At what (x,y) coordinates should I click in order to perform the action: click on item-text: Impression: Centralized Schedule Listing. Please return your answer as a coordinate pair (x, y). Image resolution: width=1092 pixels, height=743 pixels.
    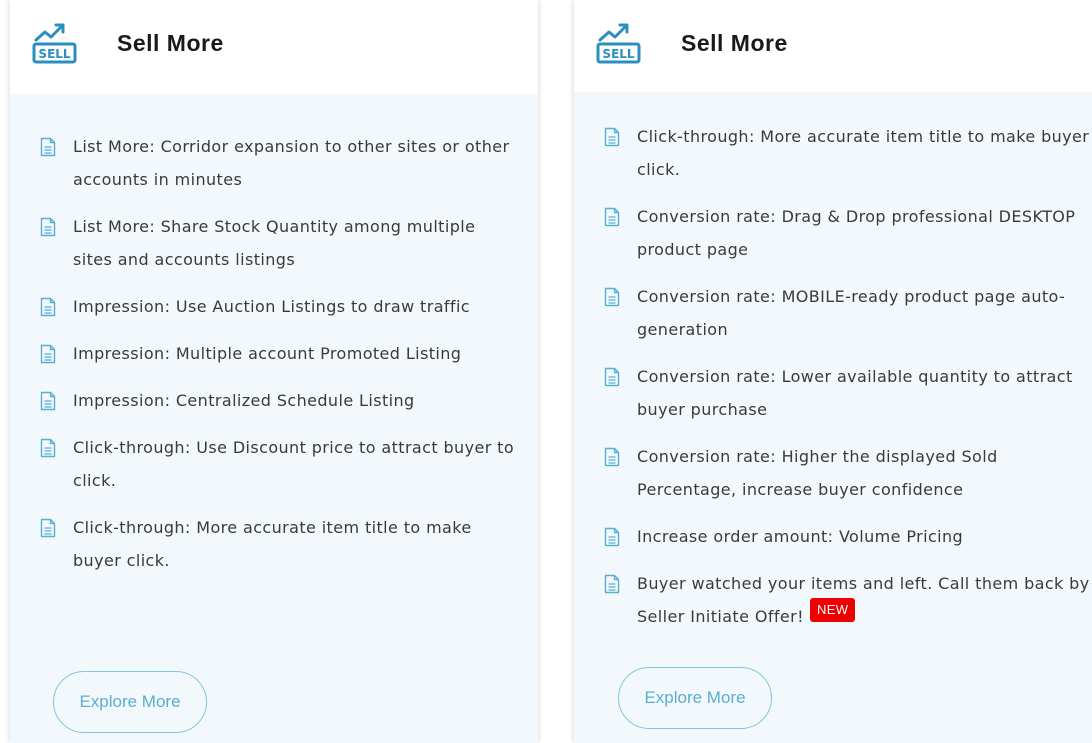
    Looking at the image, I should click on (244, 400).